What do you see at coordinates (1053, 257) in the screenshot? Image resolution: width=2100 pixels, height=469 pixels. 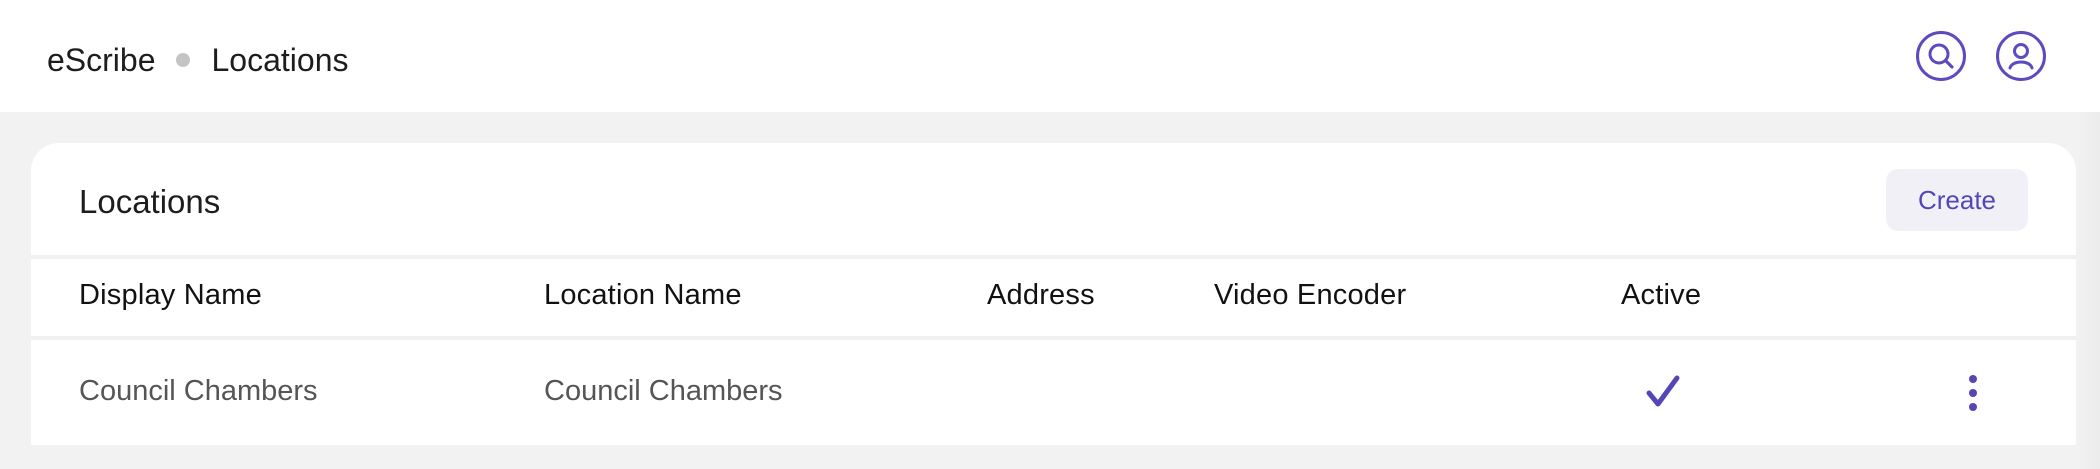 I see `header-divider` at bounding box center [1053, 257].